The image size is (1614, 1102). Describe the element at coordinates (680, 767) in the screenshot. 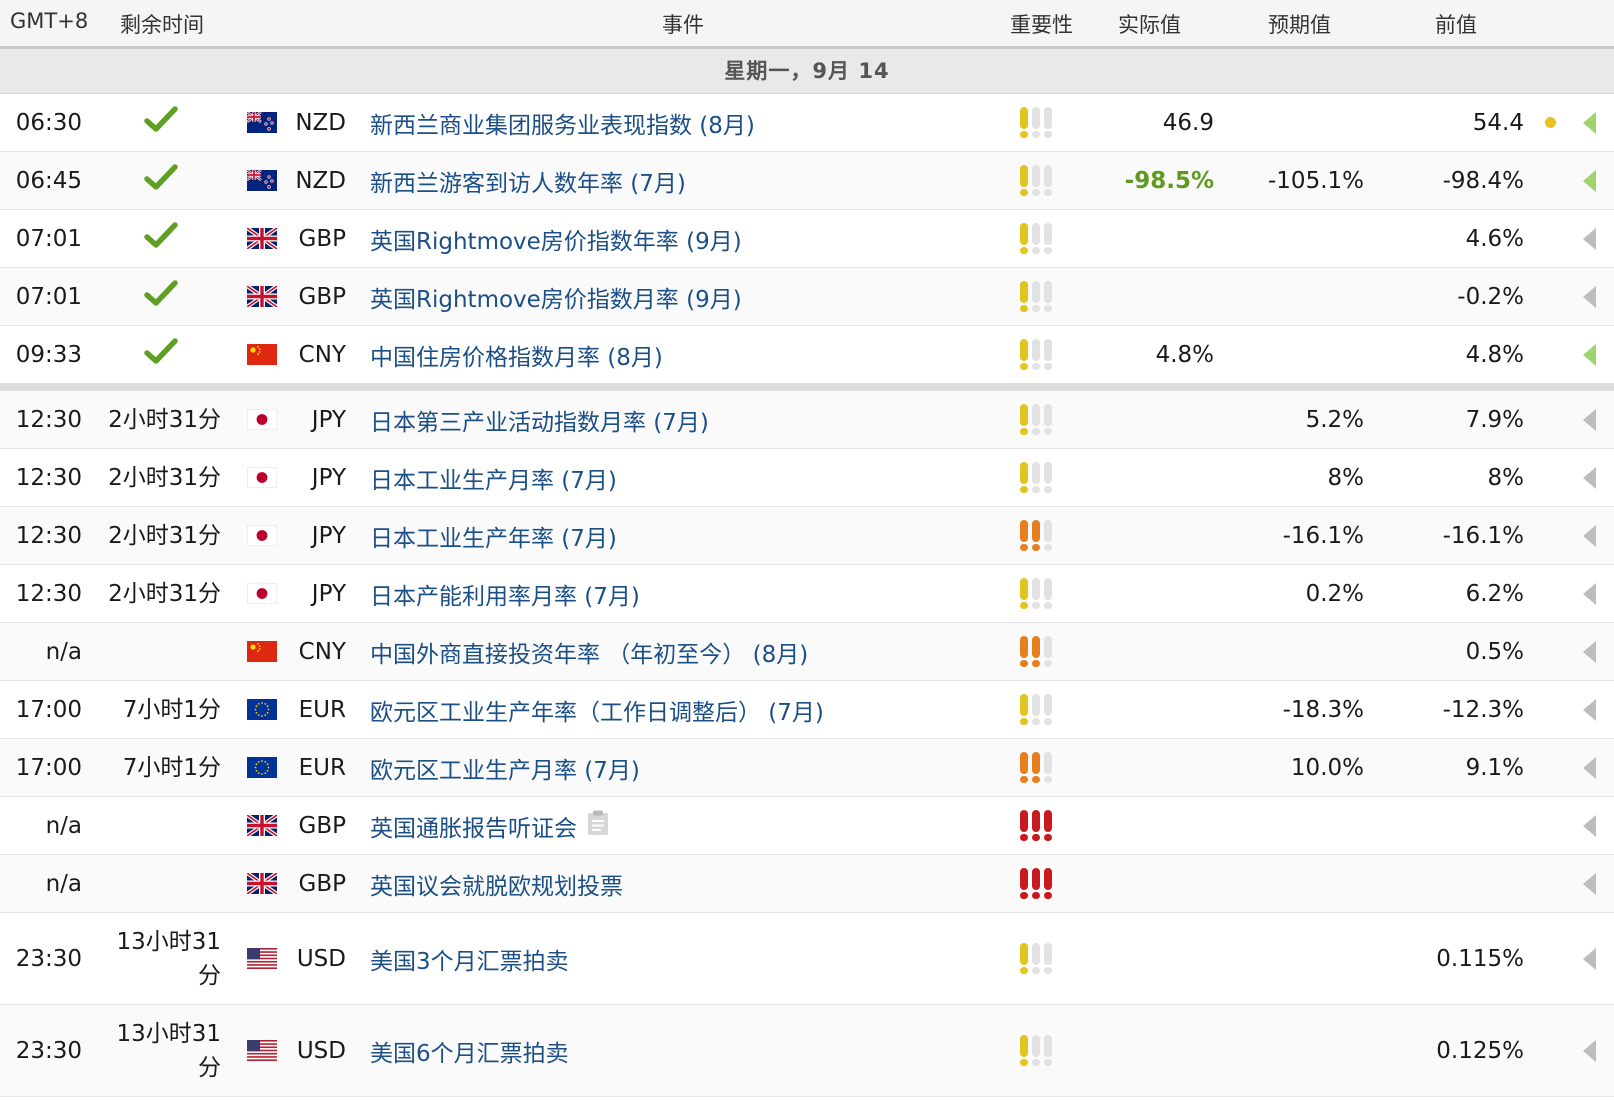

I see `event-name-link: 欧元区工业生产月率 (7月)` at that location.